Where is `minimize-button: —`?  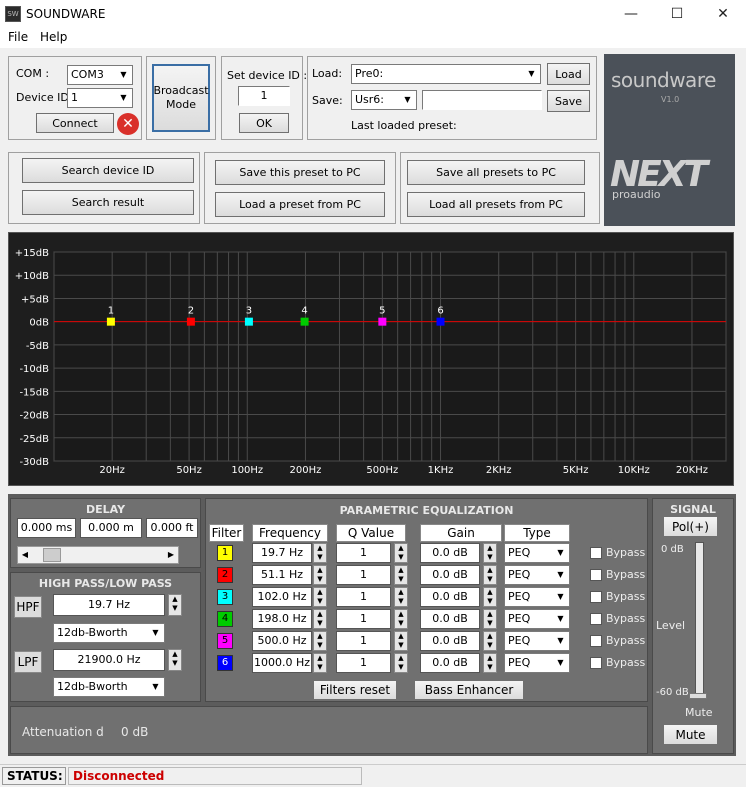
minimize-button: — is located at coordinates (631, 14).